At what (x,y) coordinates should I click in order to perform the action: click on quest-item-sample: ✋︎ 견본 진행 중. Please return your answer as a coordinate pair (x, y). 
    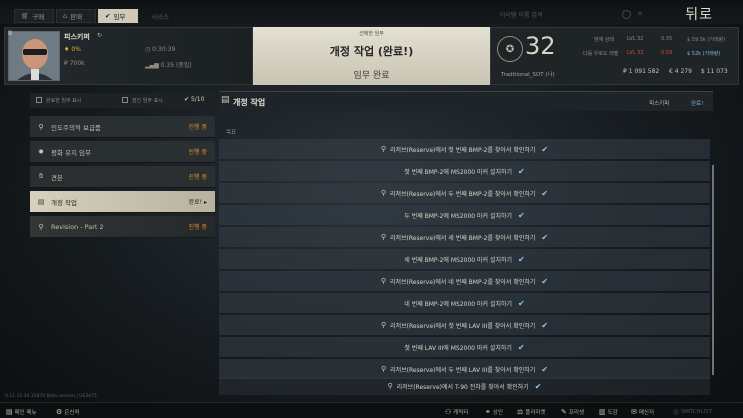
    Looking at the image, I should click on (122, 177).